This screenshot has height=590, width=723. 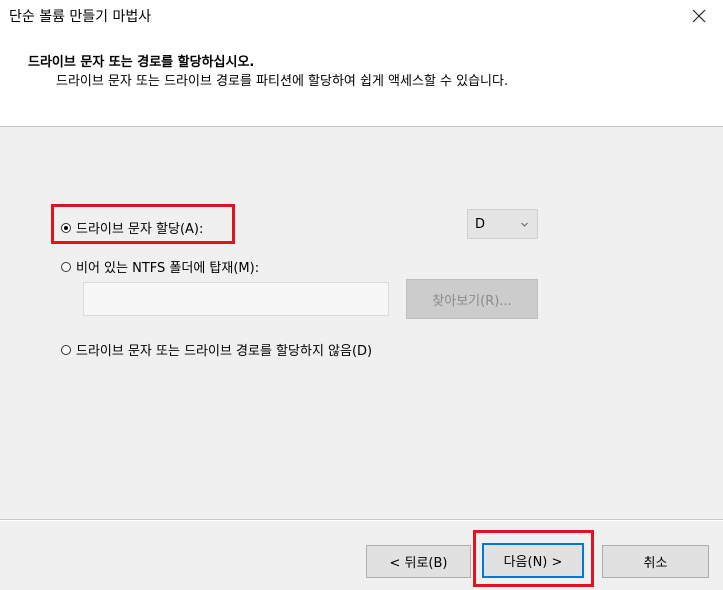 What do you see at coordinates (655, 561) in the screenshot?
I see `cancel-button: 취소` at bounding box center [655, 561].